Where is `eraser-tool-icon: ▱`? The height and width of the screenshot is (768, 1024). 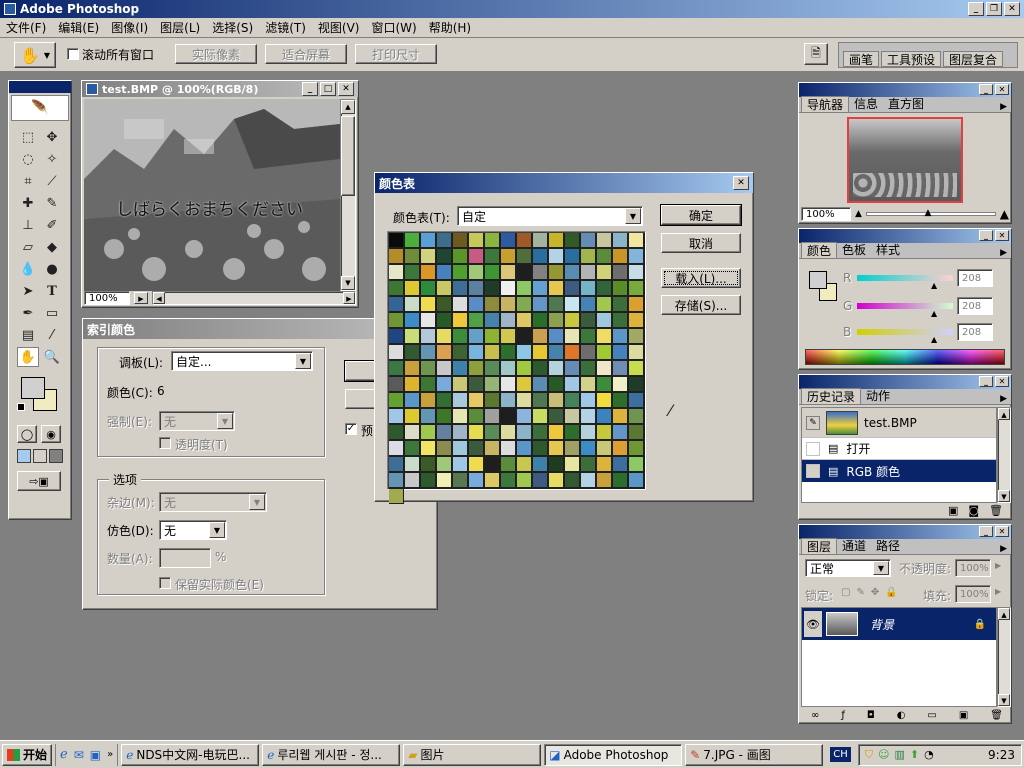
eraser-tool-icon: ▱ is located at coordinates (28, 247).